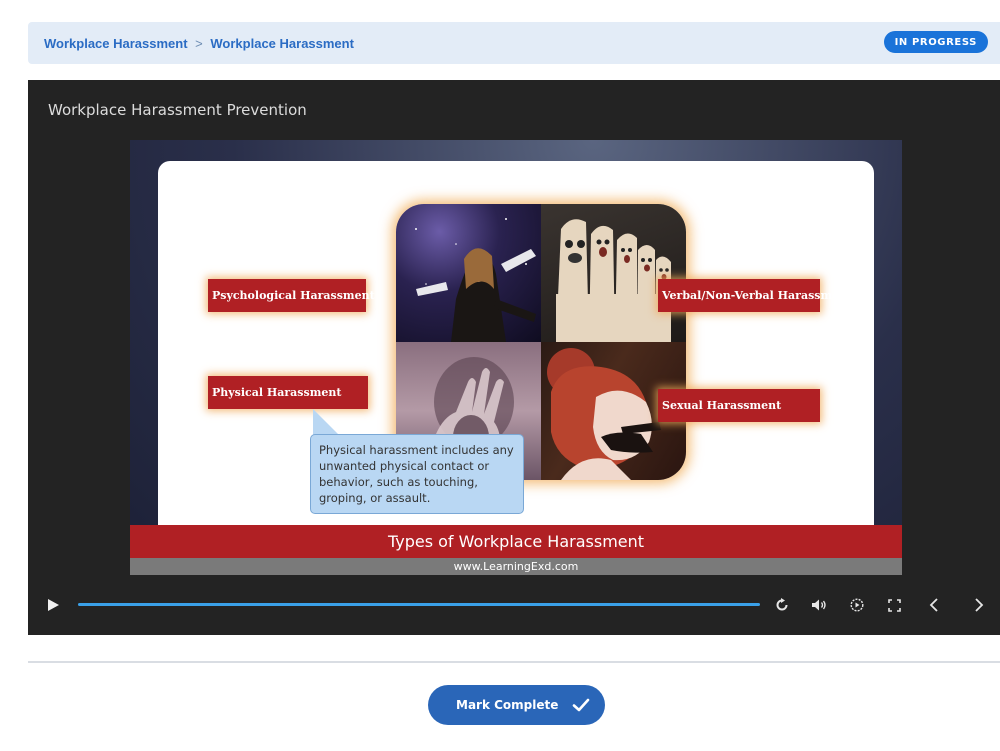 This screenshot has height=751, width=1000. Describe the element at coordinates (116, 43) in the screenshot. I see `breadcrumb-parent-link: Workplace Harassment` at that location.